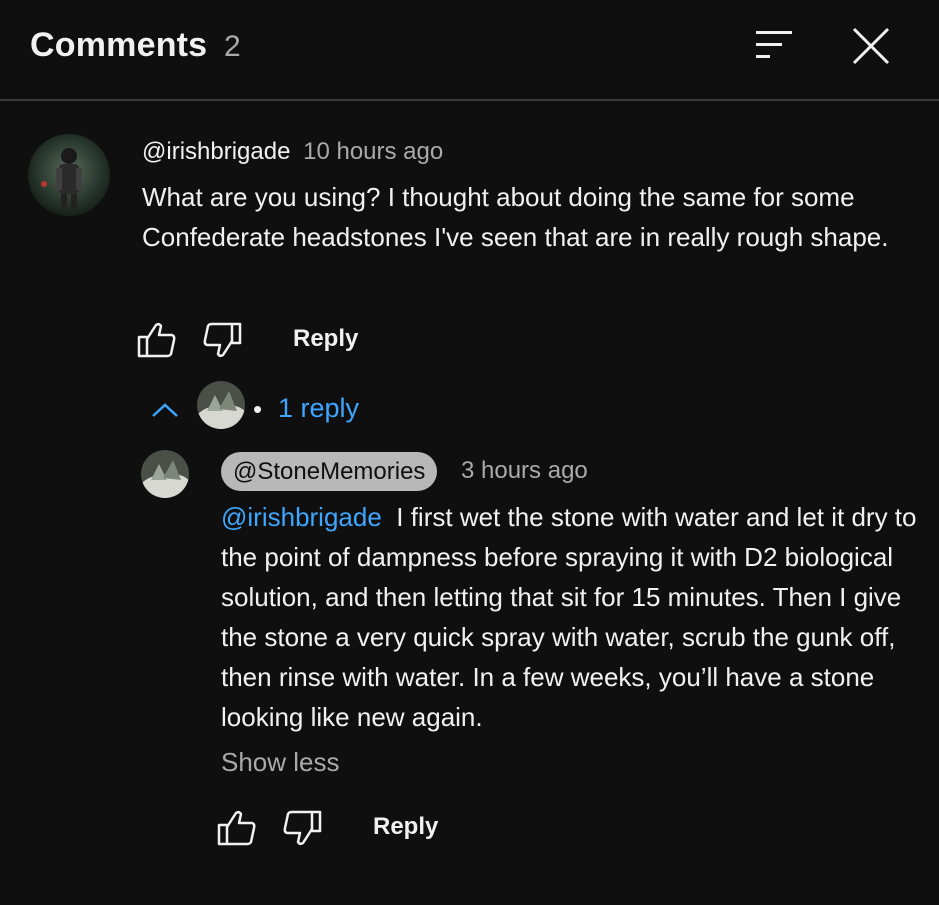  I want to click on close-icon, so click(871, 46).